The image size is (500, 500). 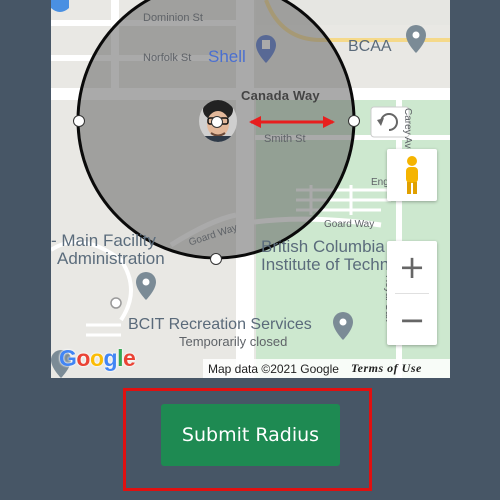 I want to click on street-view-pegman, so click(x=412, y=175).